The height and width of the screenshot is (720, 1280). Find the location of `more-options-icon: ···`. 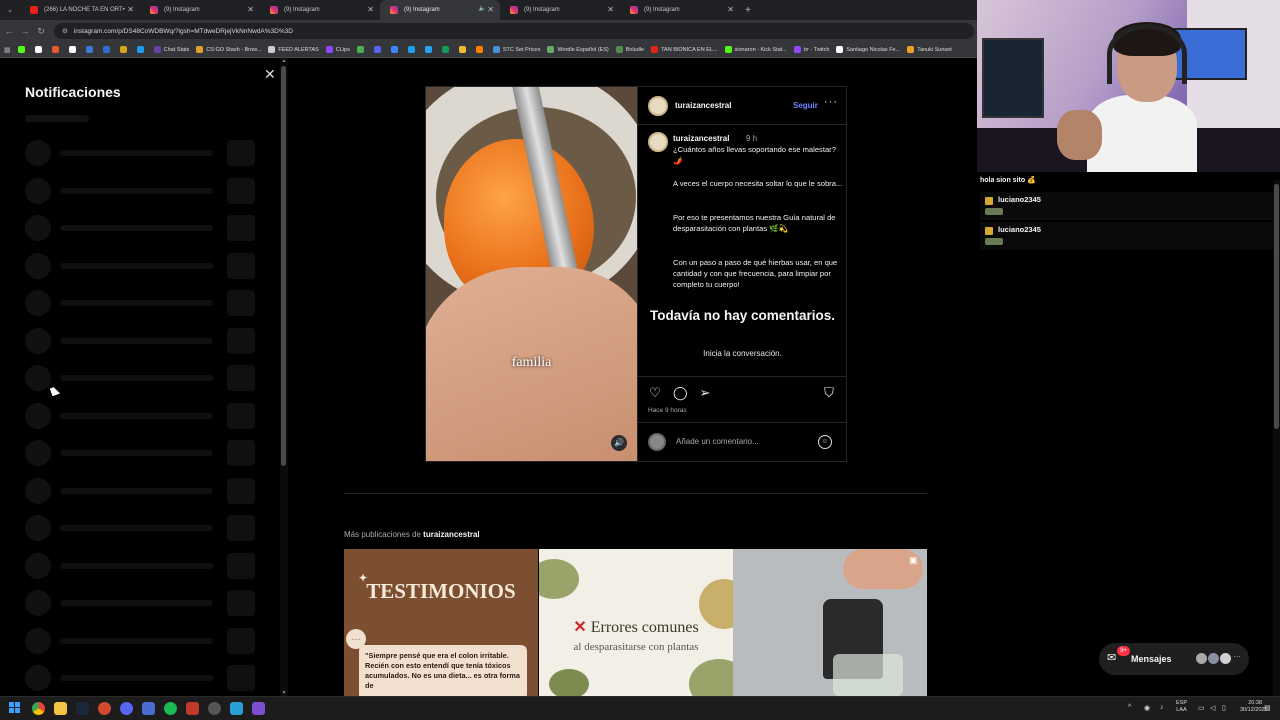

more-options-icon: ··· is located at coordinates (831, 102).